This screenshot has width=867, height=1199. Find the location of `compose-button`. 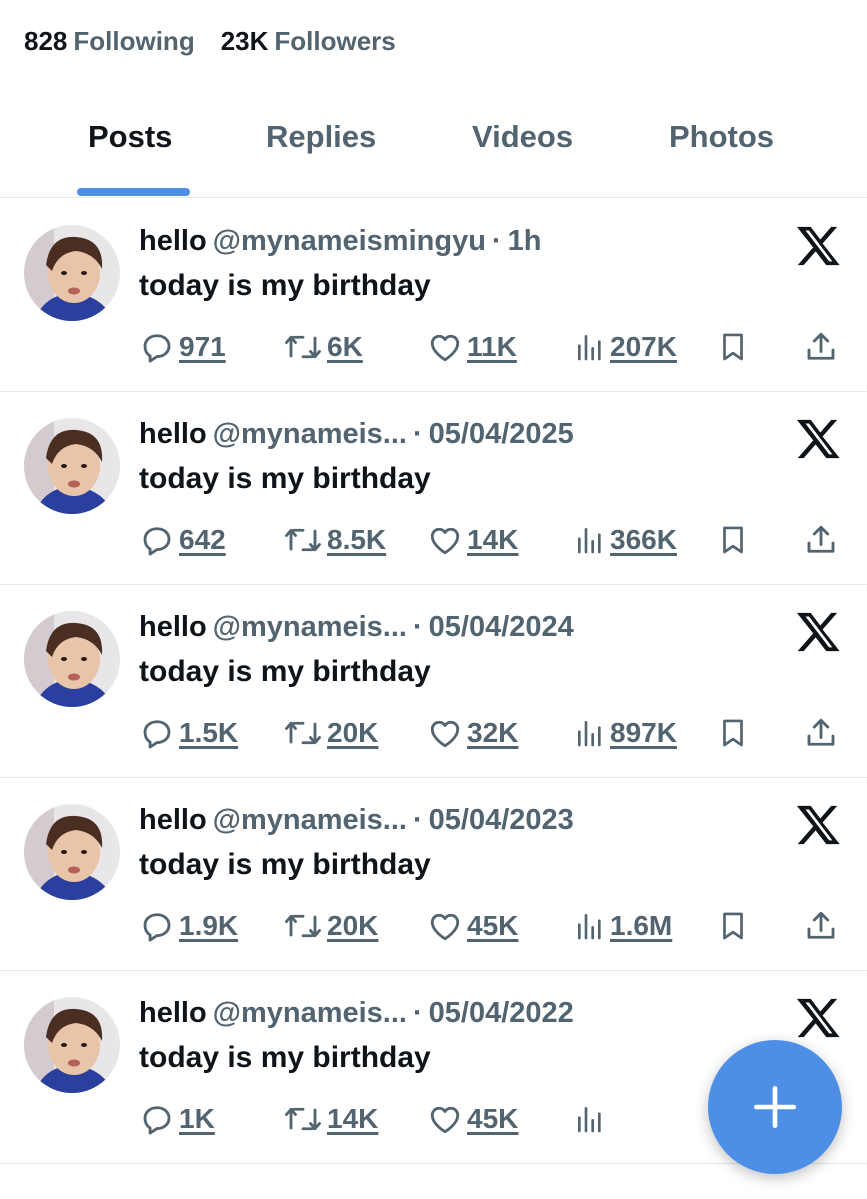

compose-button is located at coordinates (775, 1107).